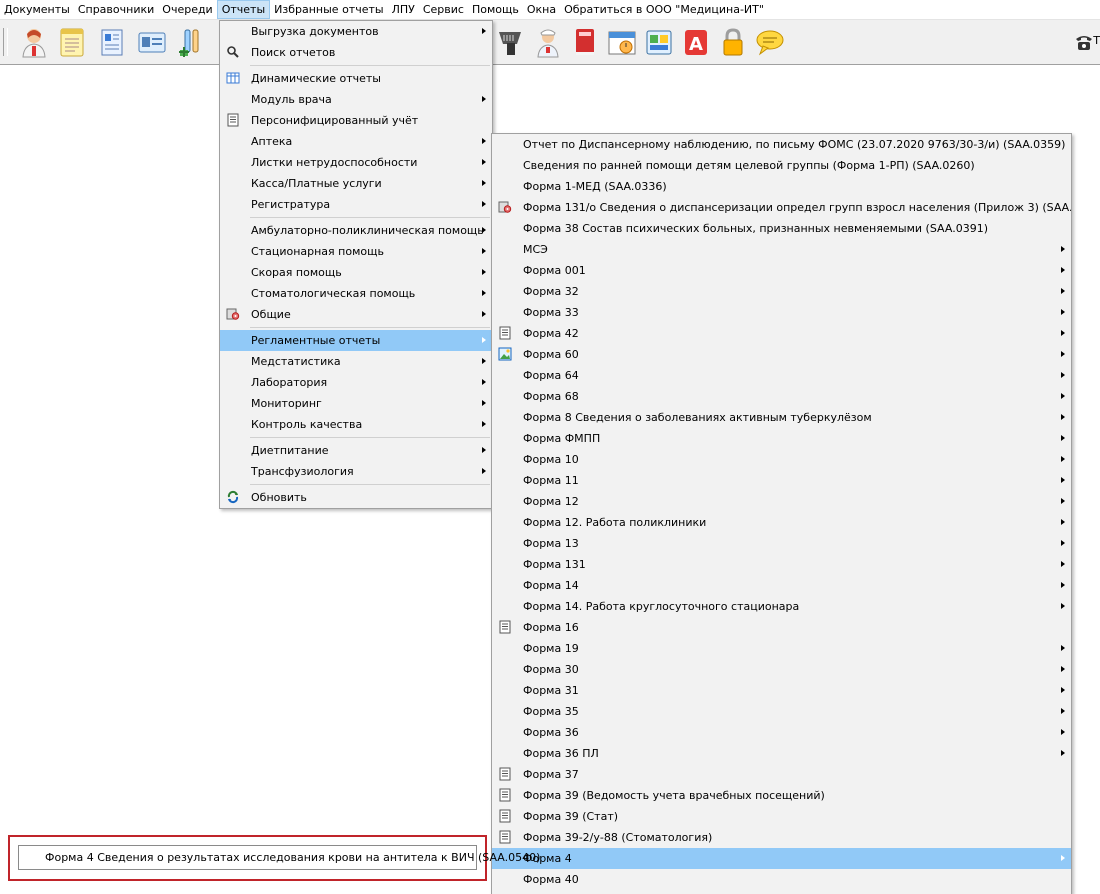 This screenshot has width=1100, height=894. What do you see at coordinates (781, 711) in the screenshot?
I see `reglament-menu-item: Форма 35` at bounding box center [781, 711].